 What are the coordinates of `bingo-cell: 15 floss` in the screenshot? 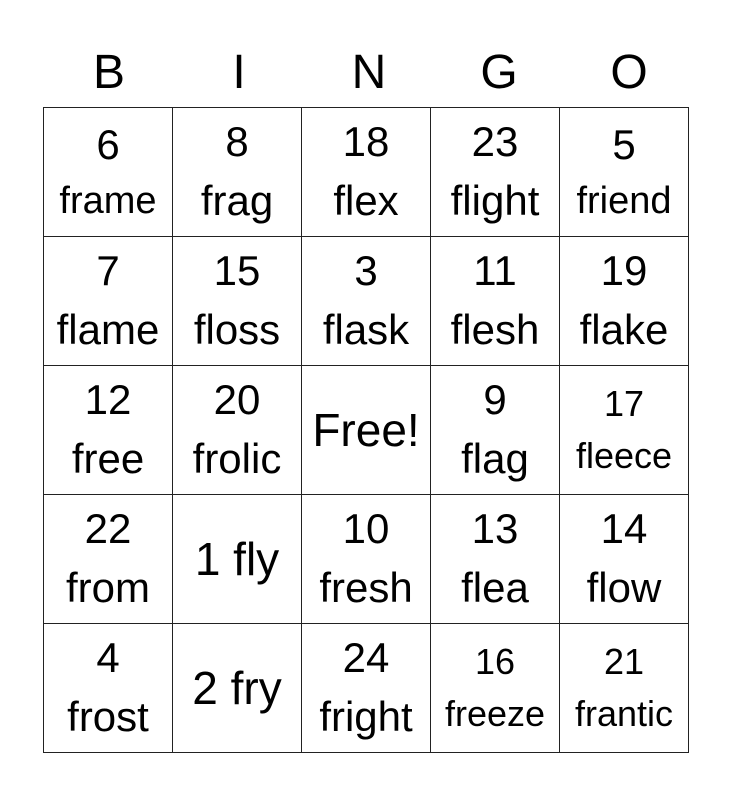 It's located at (237, 301).